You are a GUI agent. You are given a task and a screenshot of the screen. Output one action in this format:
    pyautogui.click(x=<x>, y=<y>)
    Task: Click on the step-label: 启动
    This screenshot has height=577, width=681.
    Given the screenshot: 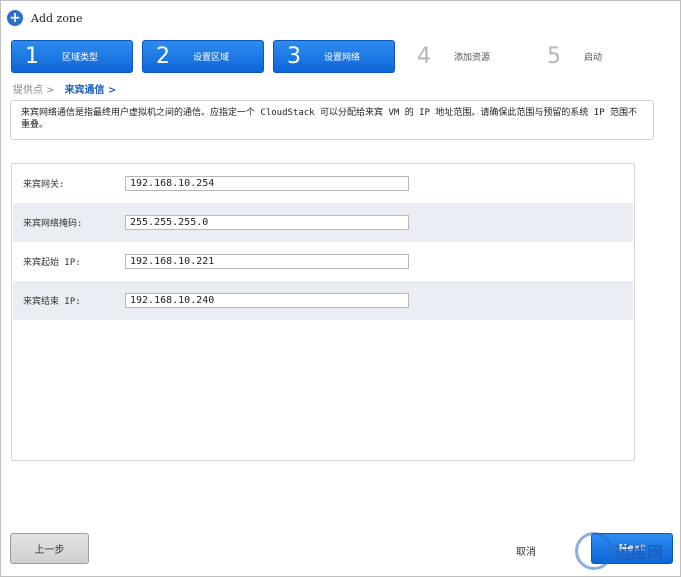 What is the action you would take?
    pyautogui.click(x=593, y=58)
    